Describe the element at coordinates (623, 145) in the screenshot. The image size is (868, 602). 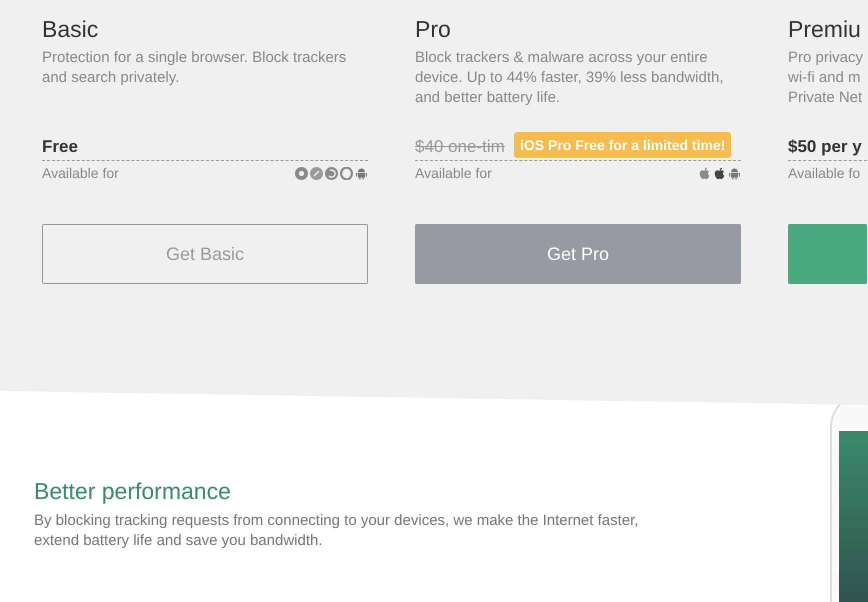
I see `promo-badge: iOS Pro Free for a limited time!` at that location.